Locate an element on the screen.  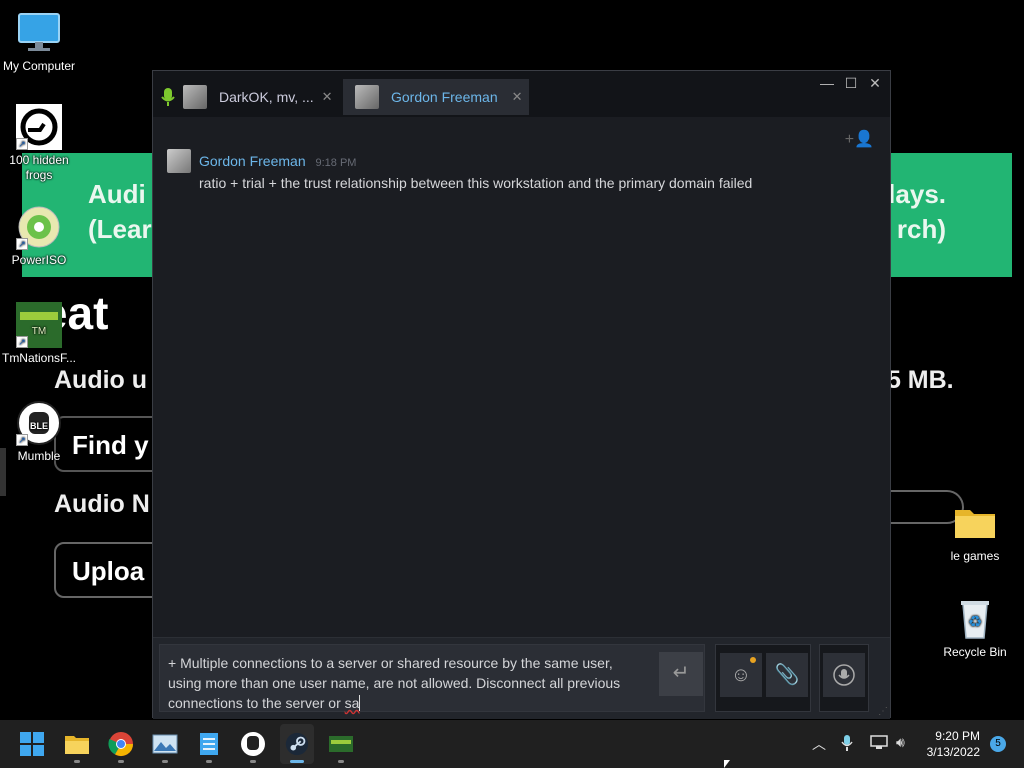
page-text: .5 MB. is located at coordinates (917, 380).